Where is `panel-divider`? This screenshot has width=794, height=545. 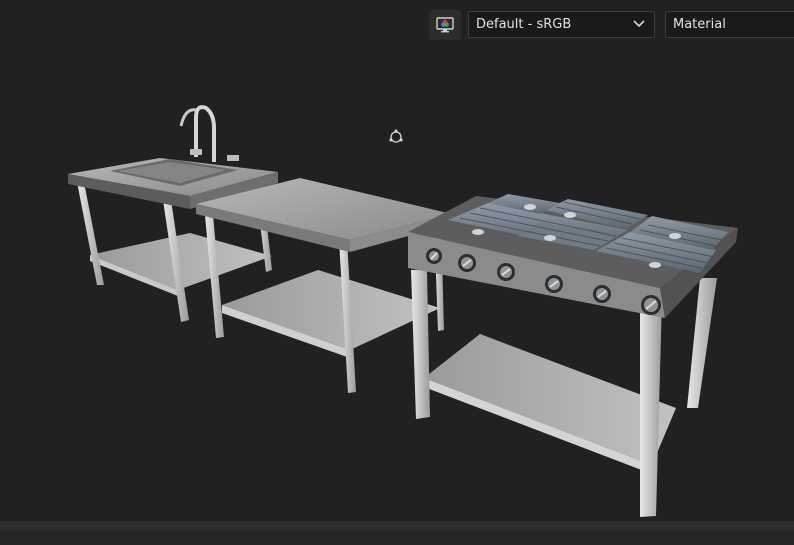 panel-divider is located at coordinates (397, 526).